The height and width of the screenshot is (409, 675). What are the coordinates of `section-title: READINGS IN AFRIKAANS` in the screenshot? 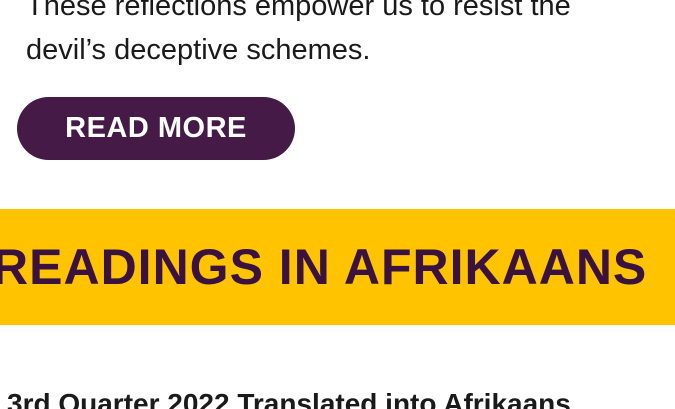 It's located at (324, 267).